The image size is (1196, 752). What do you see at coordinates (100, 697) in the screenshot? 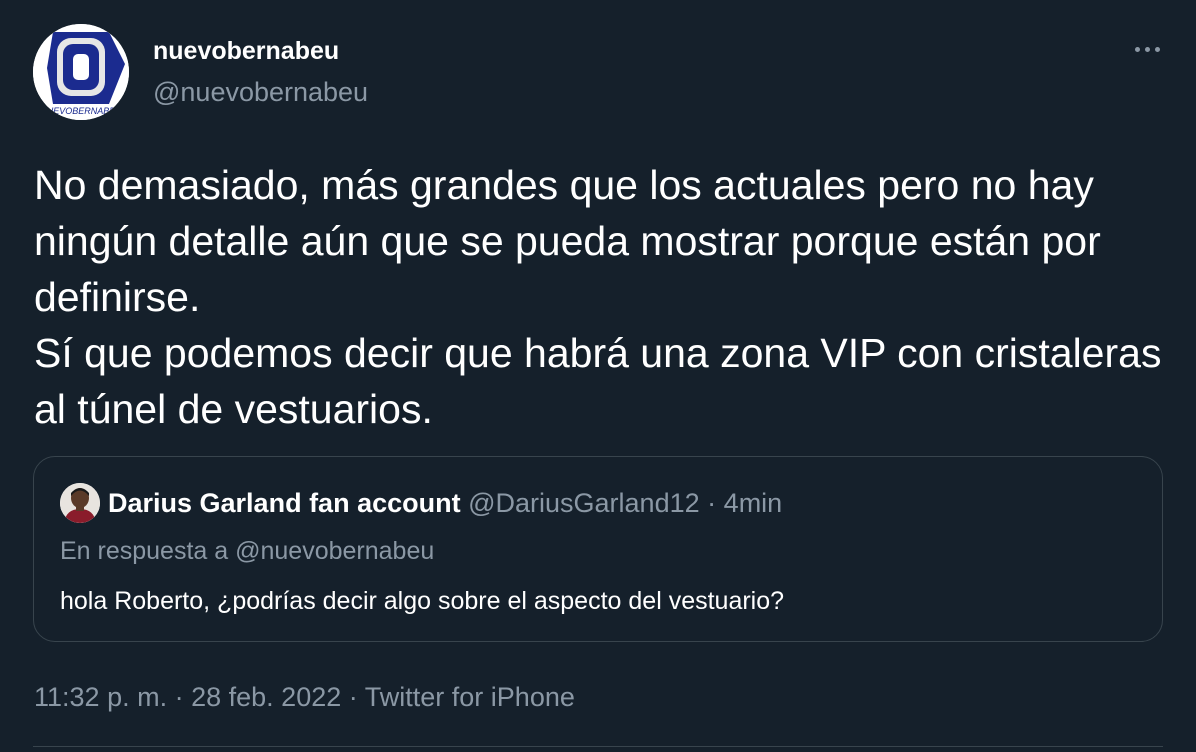
I see `tweet-time: 11:32 p. m.` at bounding box center [100, 697].